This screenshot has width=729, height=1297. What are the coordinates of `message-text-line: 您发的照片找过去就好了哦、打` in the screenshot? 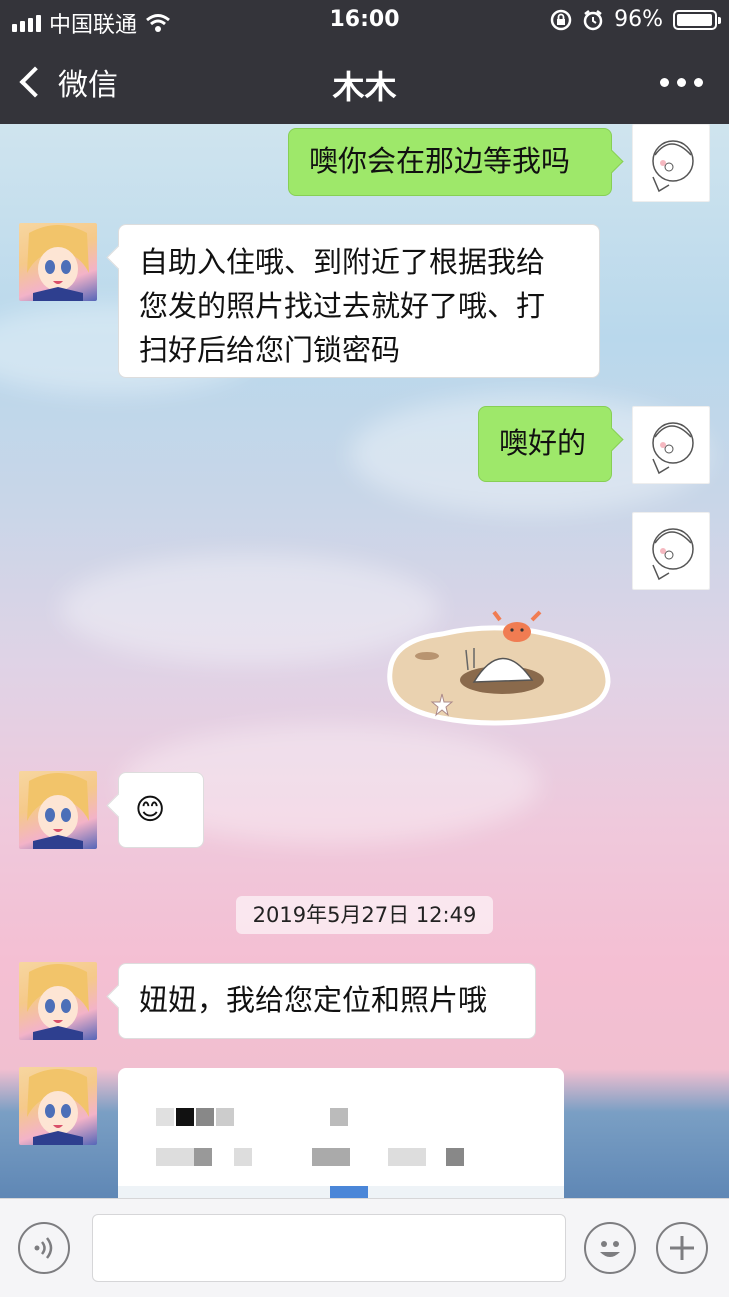 It's located at (342, 306).